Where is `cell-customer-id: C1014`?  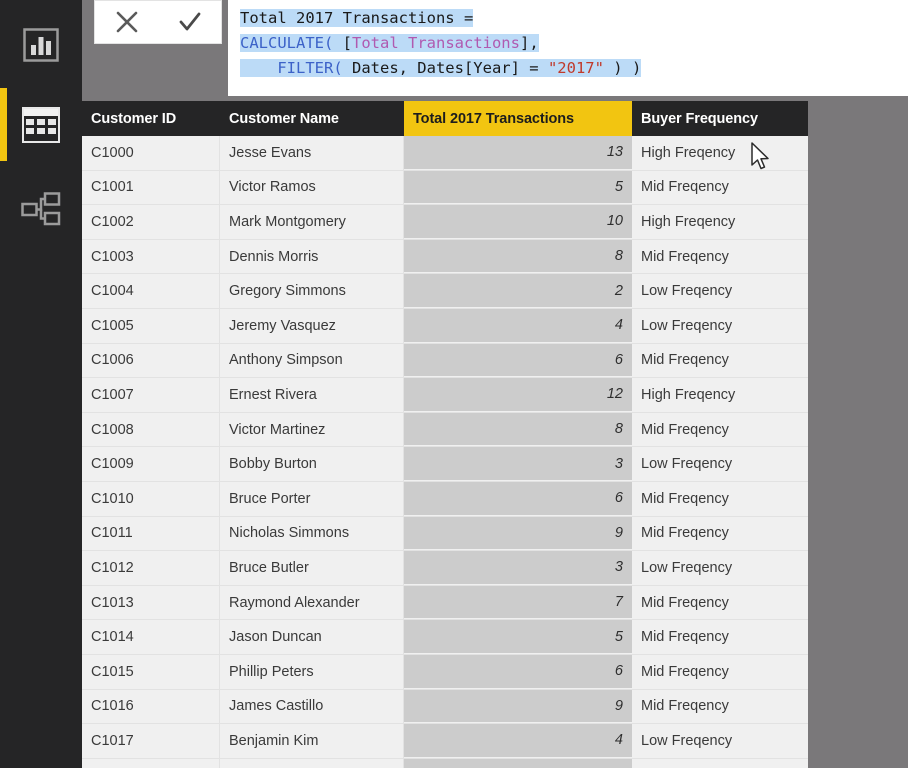
cell-customer-id: C1014 is located at coordinates (151, 637).